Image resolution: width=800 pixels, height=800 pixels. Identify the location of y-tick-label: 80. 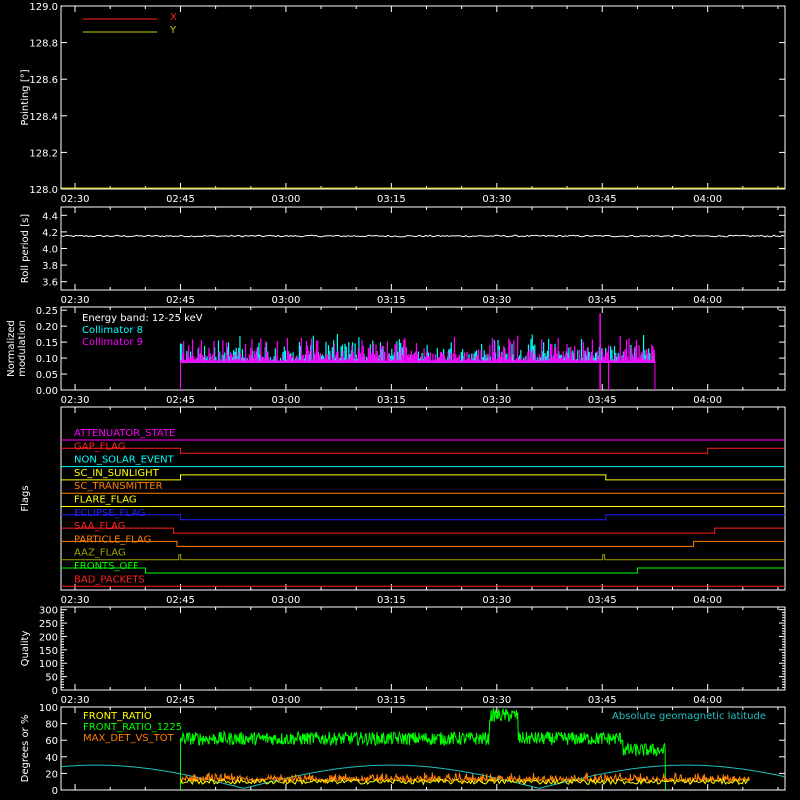
(51, 725).